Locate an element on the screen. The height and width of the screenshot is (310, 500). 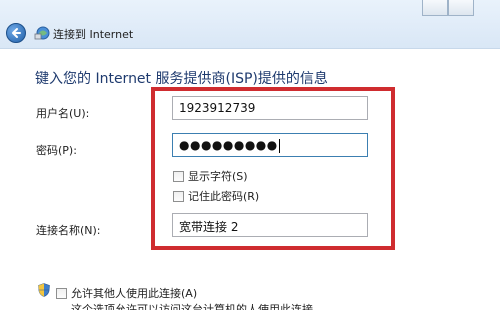
username-value: 1923912739 is located at coordinates (217, 108).